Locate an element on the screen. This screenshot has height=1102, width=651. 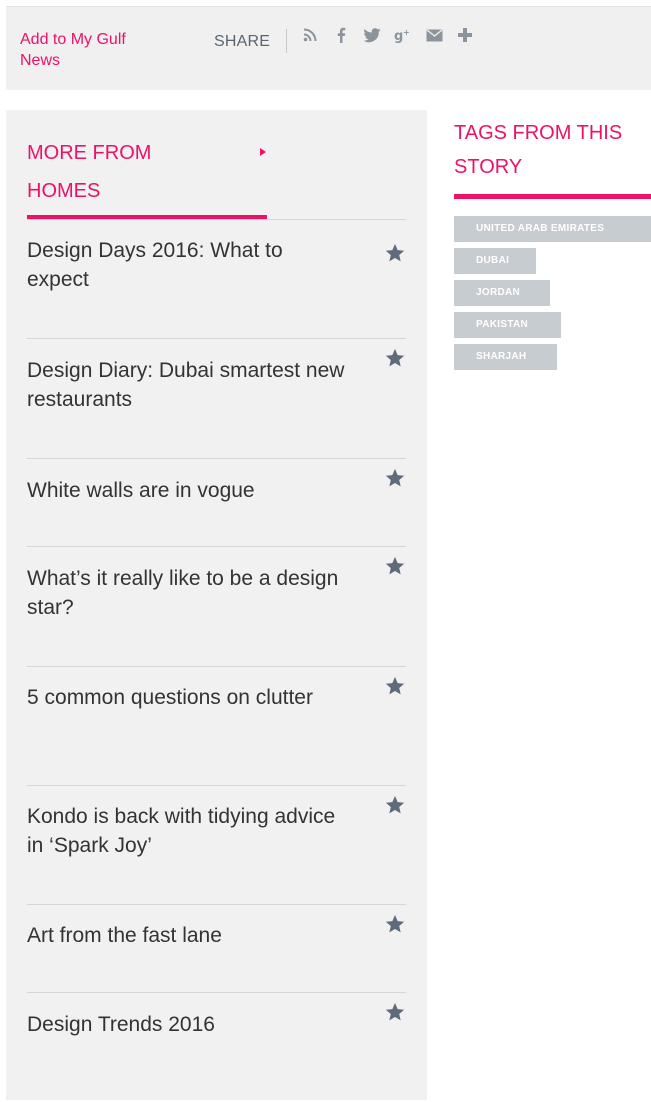
share-bar: Add to My Gulf News SHARE g + is located at coordinates (328, 48).